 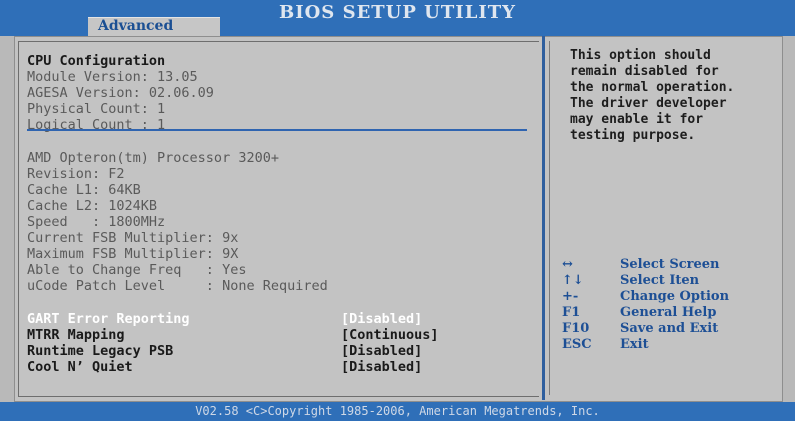 I want to click on processor-line: Cache L1: 64KB, so click(x=84, y=190).